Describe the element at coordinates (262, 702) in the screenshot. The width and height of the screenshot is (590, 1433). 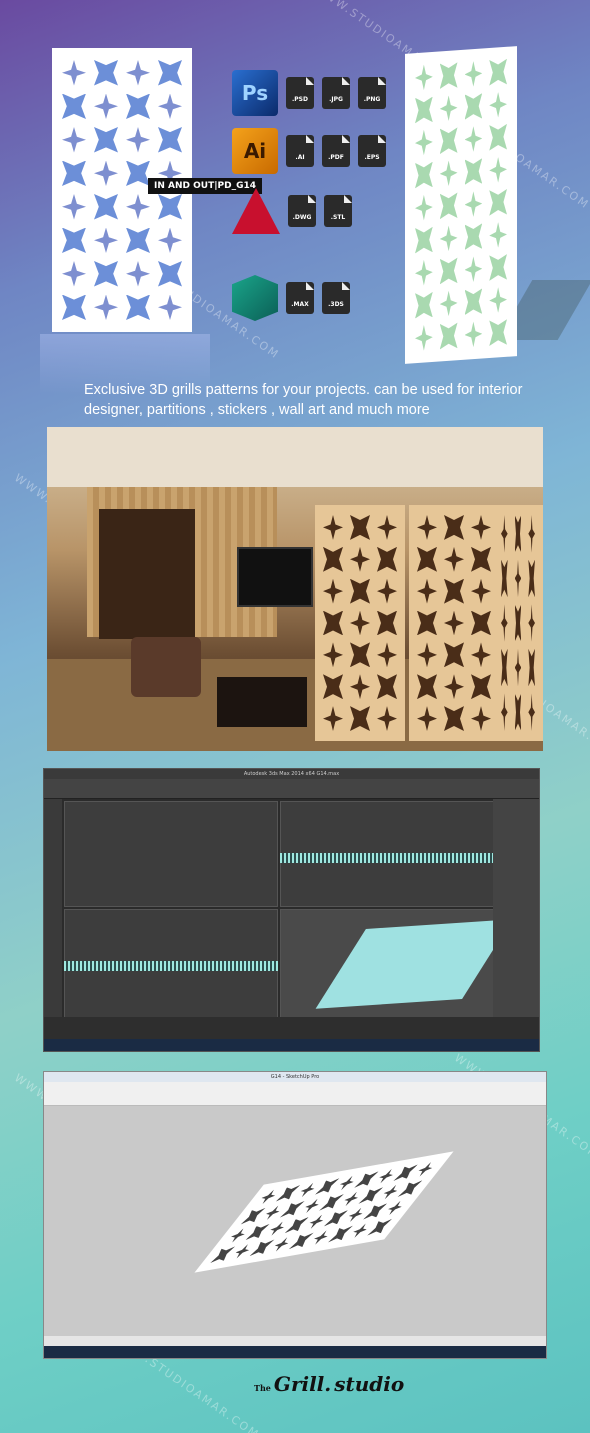
I see `coffee-table` at that location.